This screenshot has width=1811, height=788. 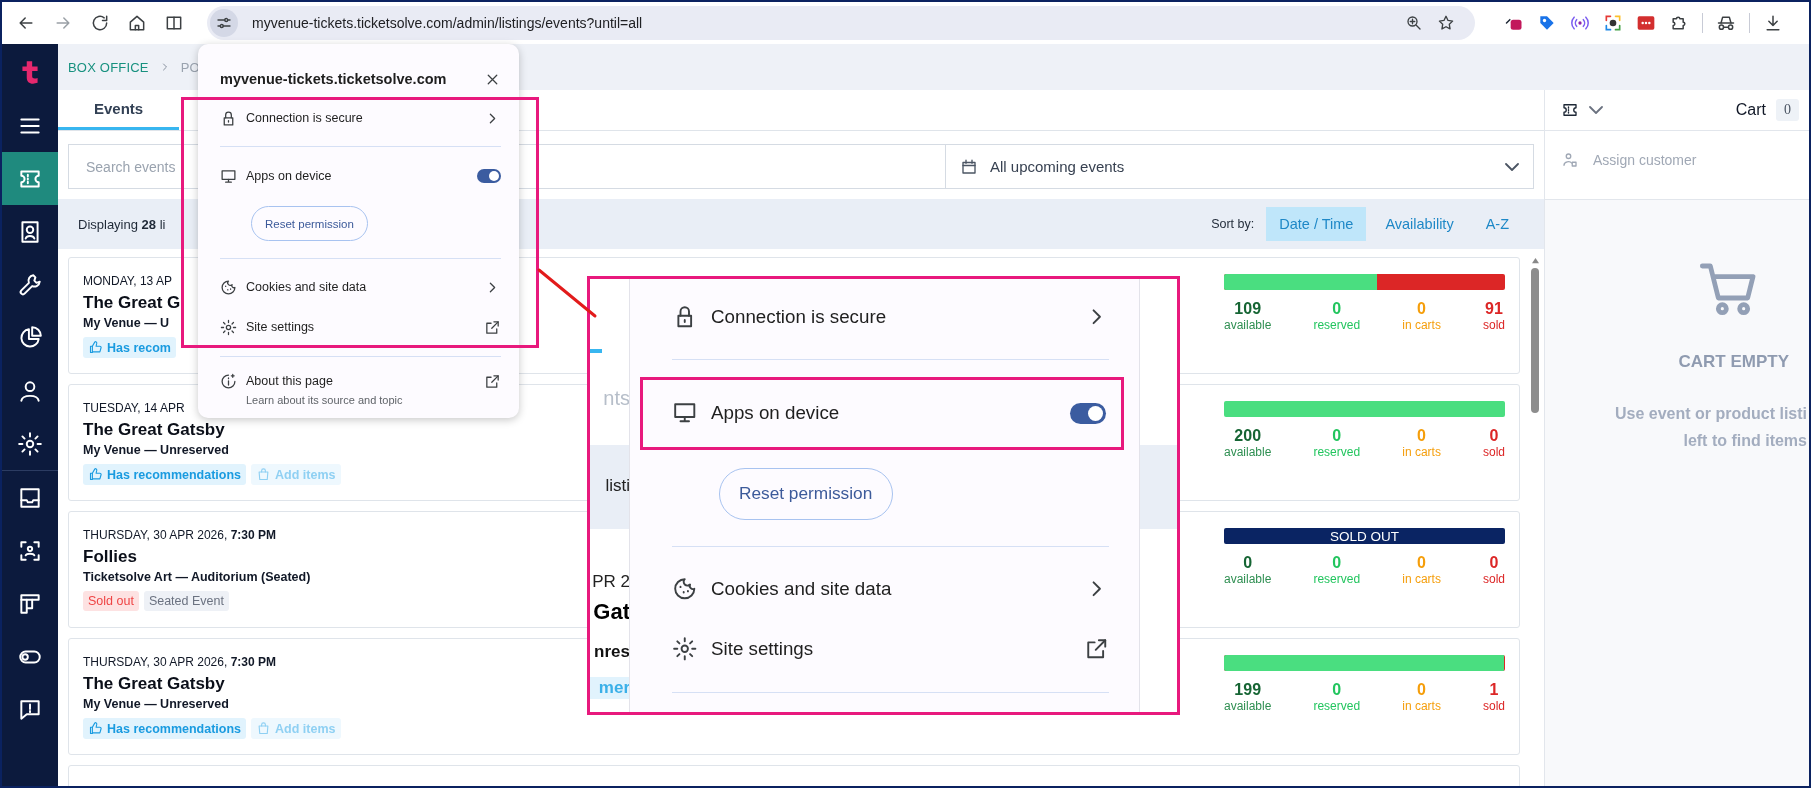 I want to click on sold-out-tag: Sold out, so click(x=111, y=601).